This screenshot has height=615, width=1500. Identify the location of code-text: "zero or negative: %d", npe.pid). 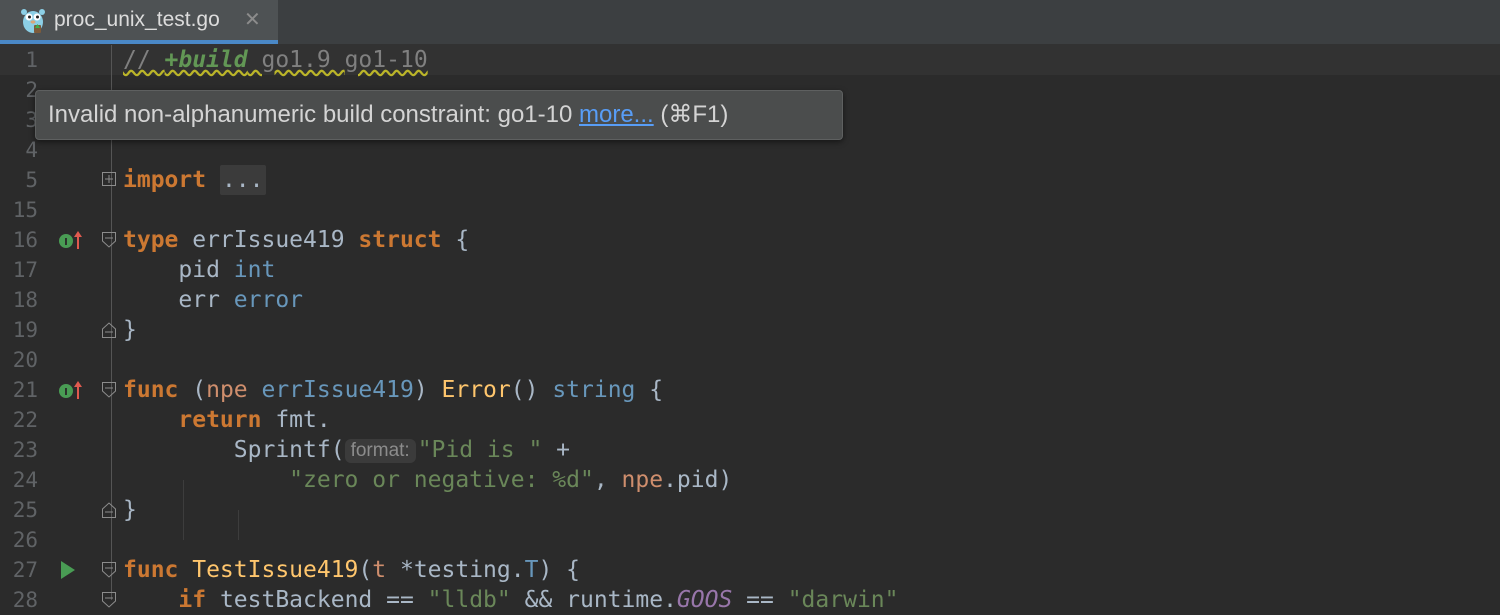
(427, 480).